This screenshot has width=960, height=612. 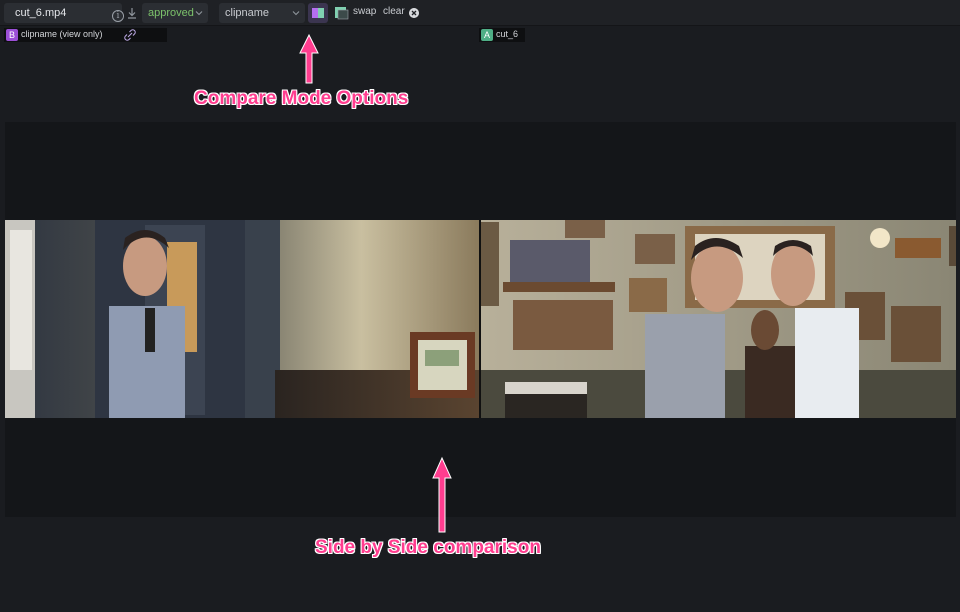 I want to click on clip-a-label: cut_6, so click(x=507, y=34).